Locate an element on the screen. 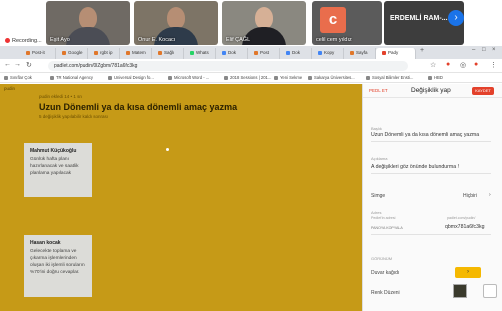 The image size is (502, 311). panel-title: Değişiklik yap is located at coordinates (431, 90).